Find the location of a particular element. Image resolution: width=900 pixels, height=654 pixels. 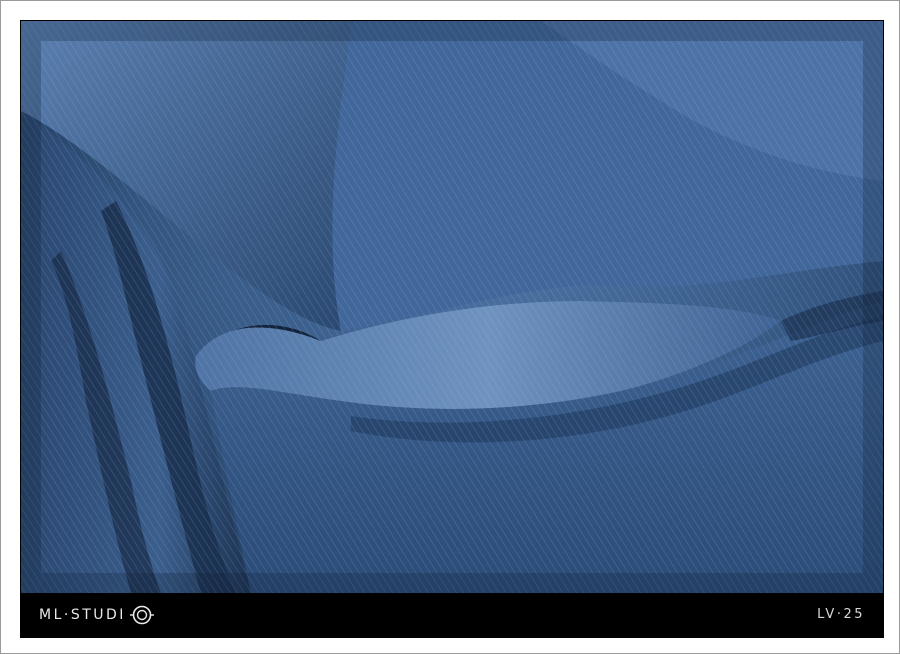

brand-text: ML·STUDI is located at coordinates (82, 615).